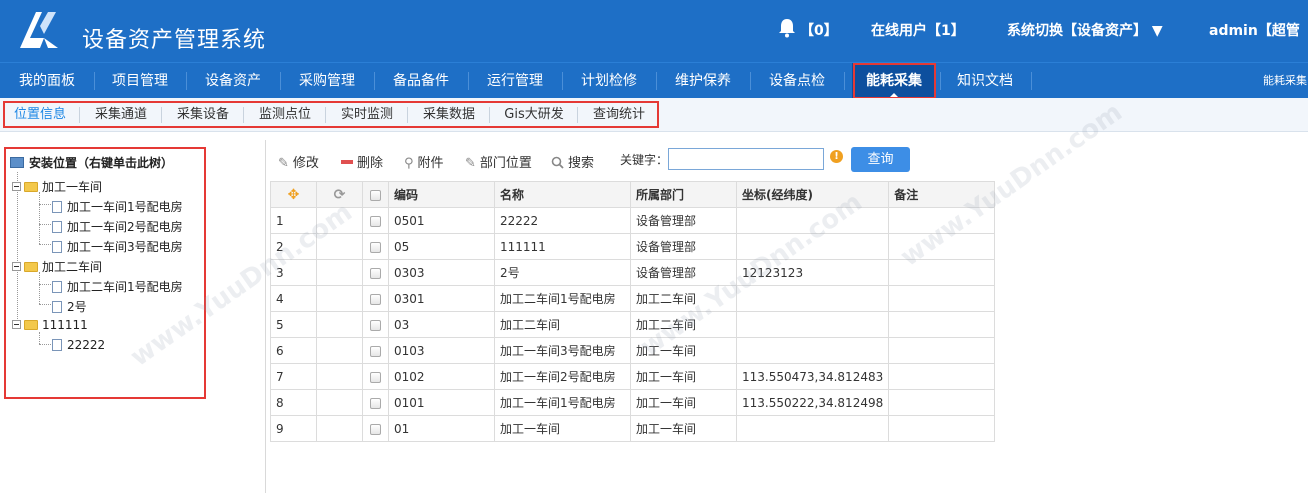 This screenshot has width=1308, height=493. Describe the element at coordinates (441, 350) in the screenshot. I see `cell-code: 0103` at that location.